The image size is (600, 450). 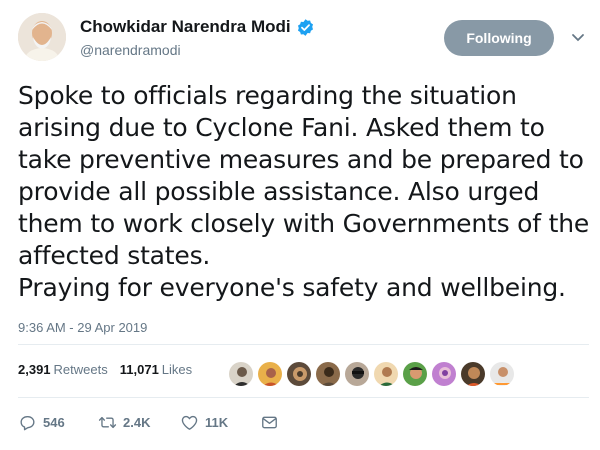 I want to click on like-button: 11K, so click(x=220, y=422).